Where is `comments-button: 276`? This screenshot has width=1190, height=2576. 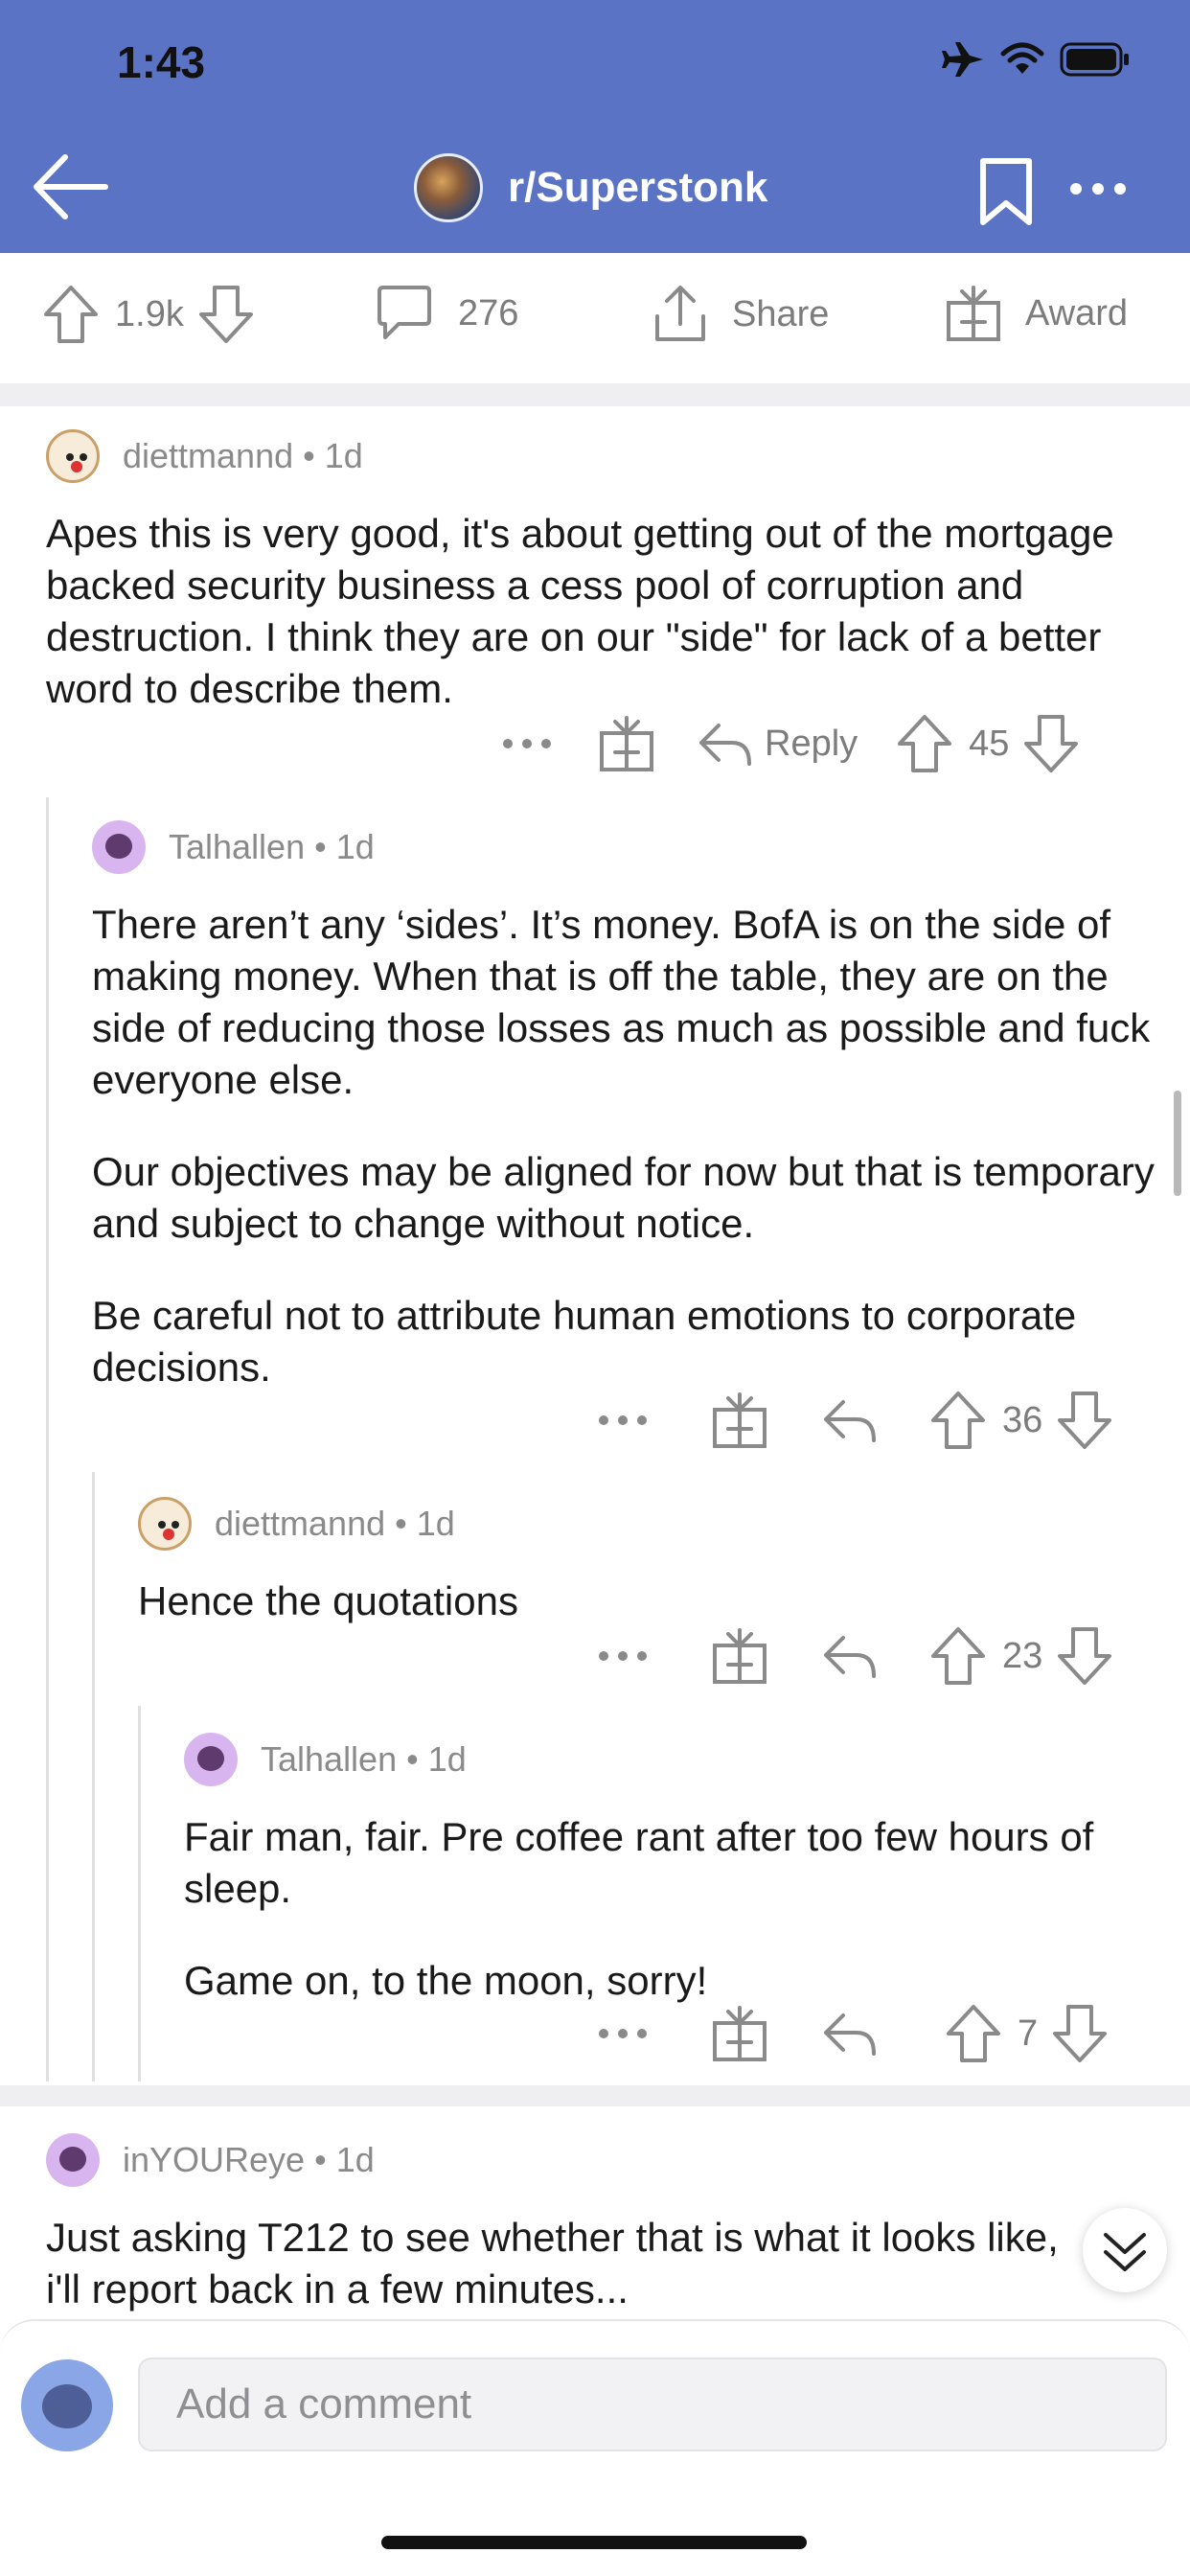
comments-button: 276 is located at coordinates (447, 313).